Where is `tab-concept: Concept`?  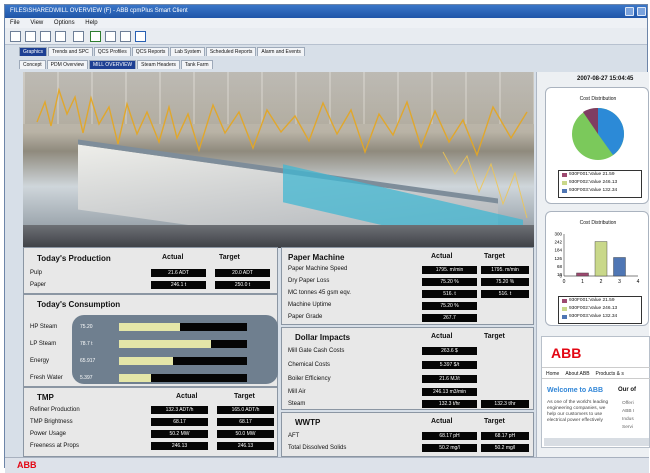
tab-concept: Concept is located at coordinates (32, 64).